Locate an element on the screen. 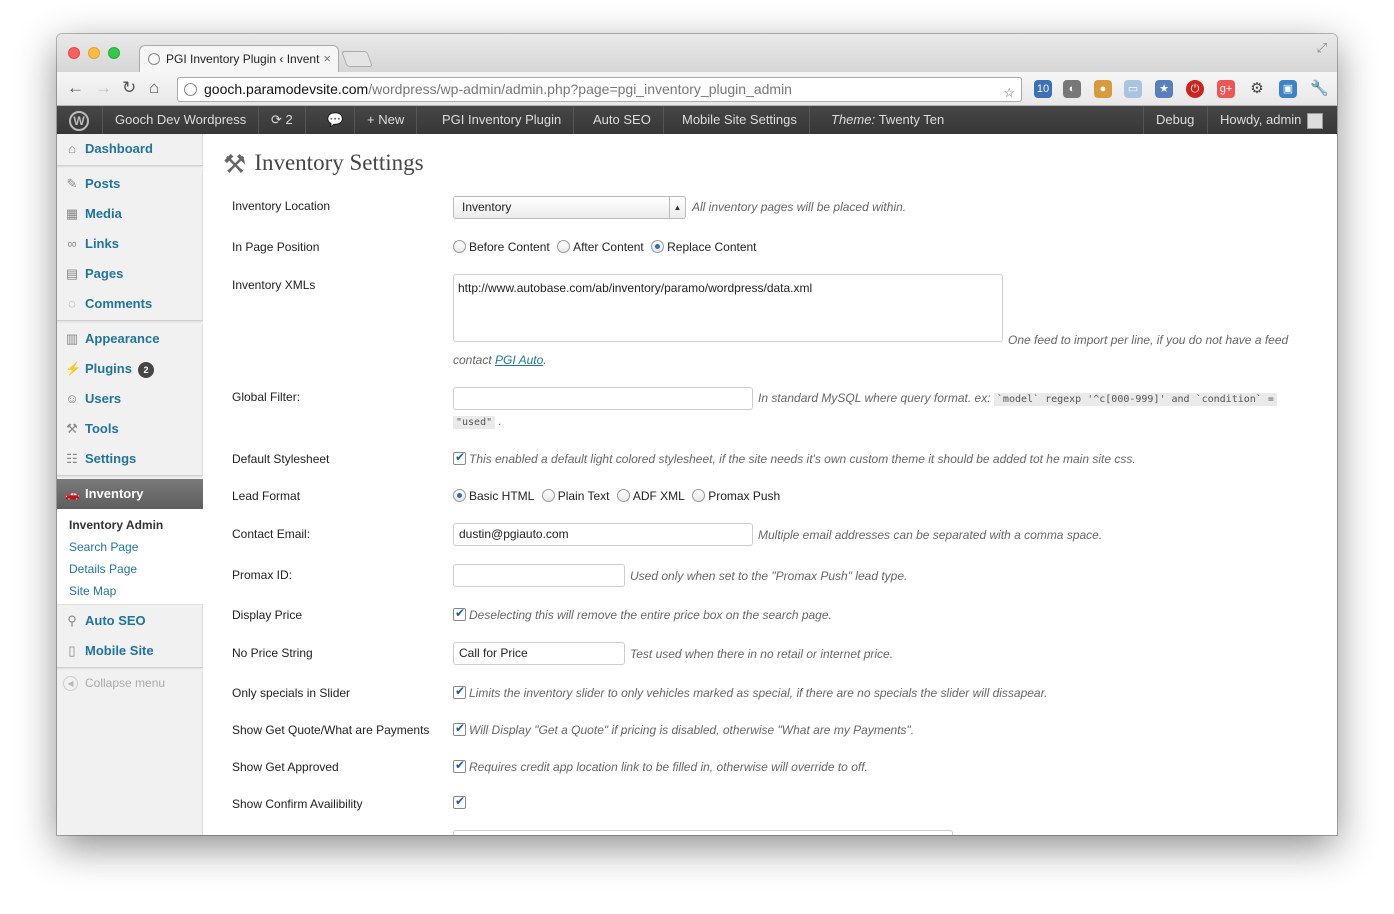 The height and width of the screenshot is (914, 1394). site-name-link: Gooch Dev Wordpress is located at coordinates (181, 120).